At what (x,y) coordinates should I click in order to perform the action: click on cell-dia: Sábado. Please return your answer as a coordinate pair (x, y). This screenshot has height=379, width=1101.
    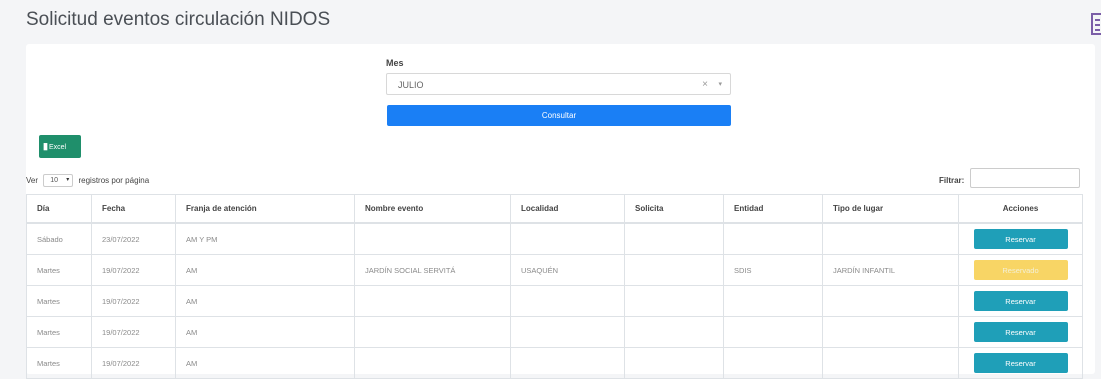
    Looking at the image, I should click on (59, 238).